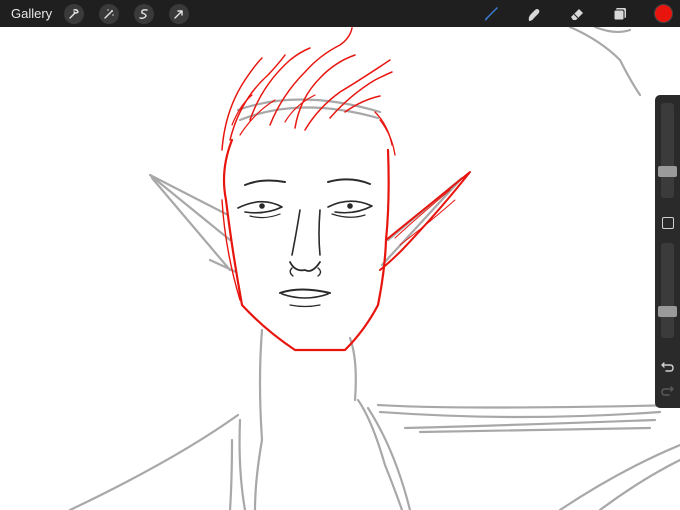  I want to click on layers-icon, so click(620, 14).